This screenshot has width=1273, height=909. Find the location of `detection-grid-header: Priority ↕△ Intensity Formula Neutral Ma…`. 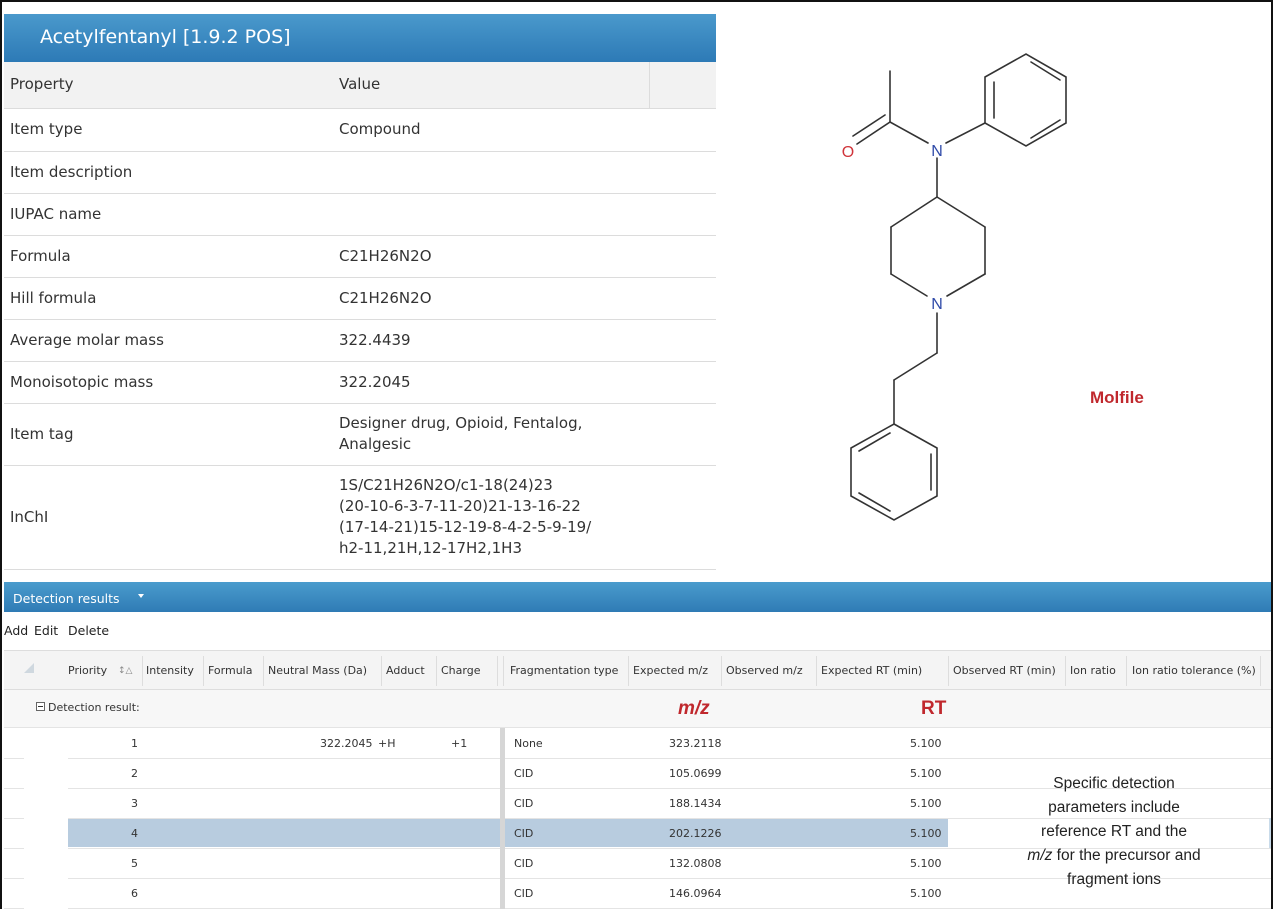

detection-grid-header: Priority ↕△ Intensity Formula Neutral Ma… is located at coordinates (637, 670).